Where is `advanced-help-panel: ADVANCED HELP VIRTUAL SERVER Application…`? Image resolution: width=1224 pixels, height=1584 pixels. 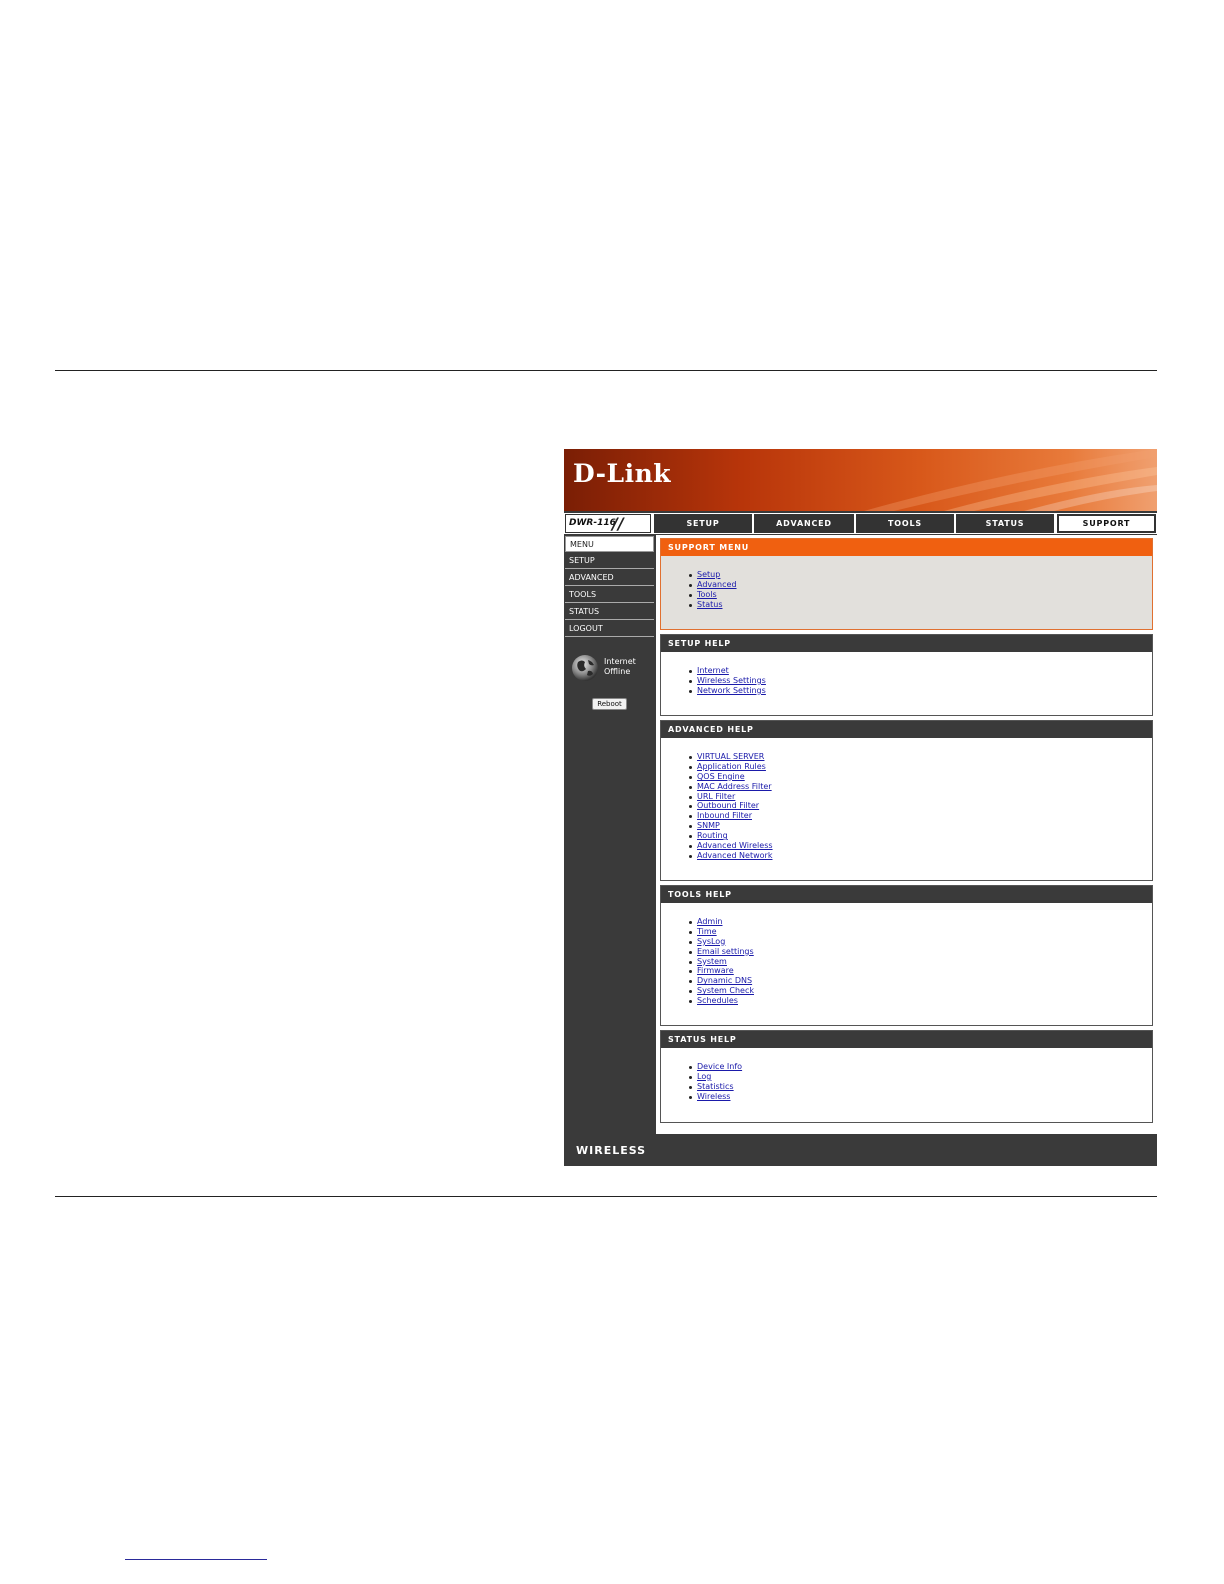
advanced-help-panel: ADVANCED HELP VIRTUAL SERVER Application… is located at coordinates (906, 800).